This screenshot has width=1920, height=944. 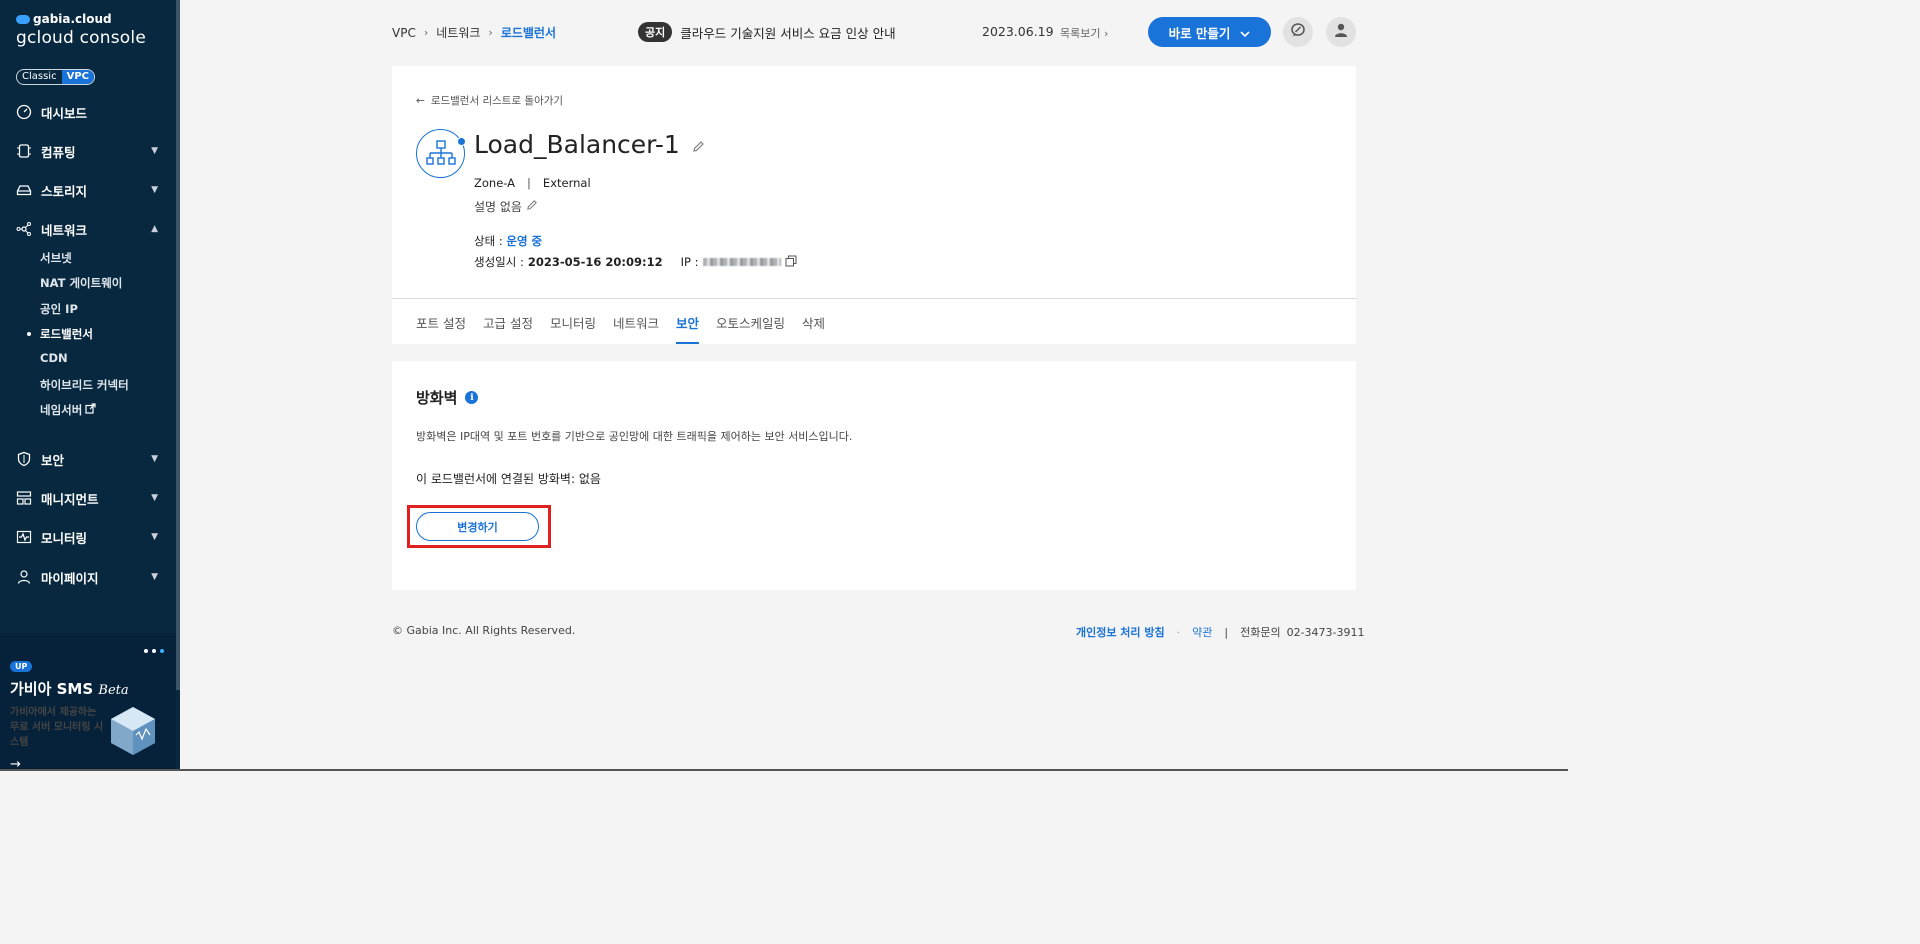 What do you see at coordinates (636, 328) in the screenshot?
I see `tab-network: 네트워크` at bounding box center [636, 328].